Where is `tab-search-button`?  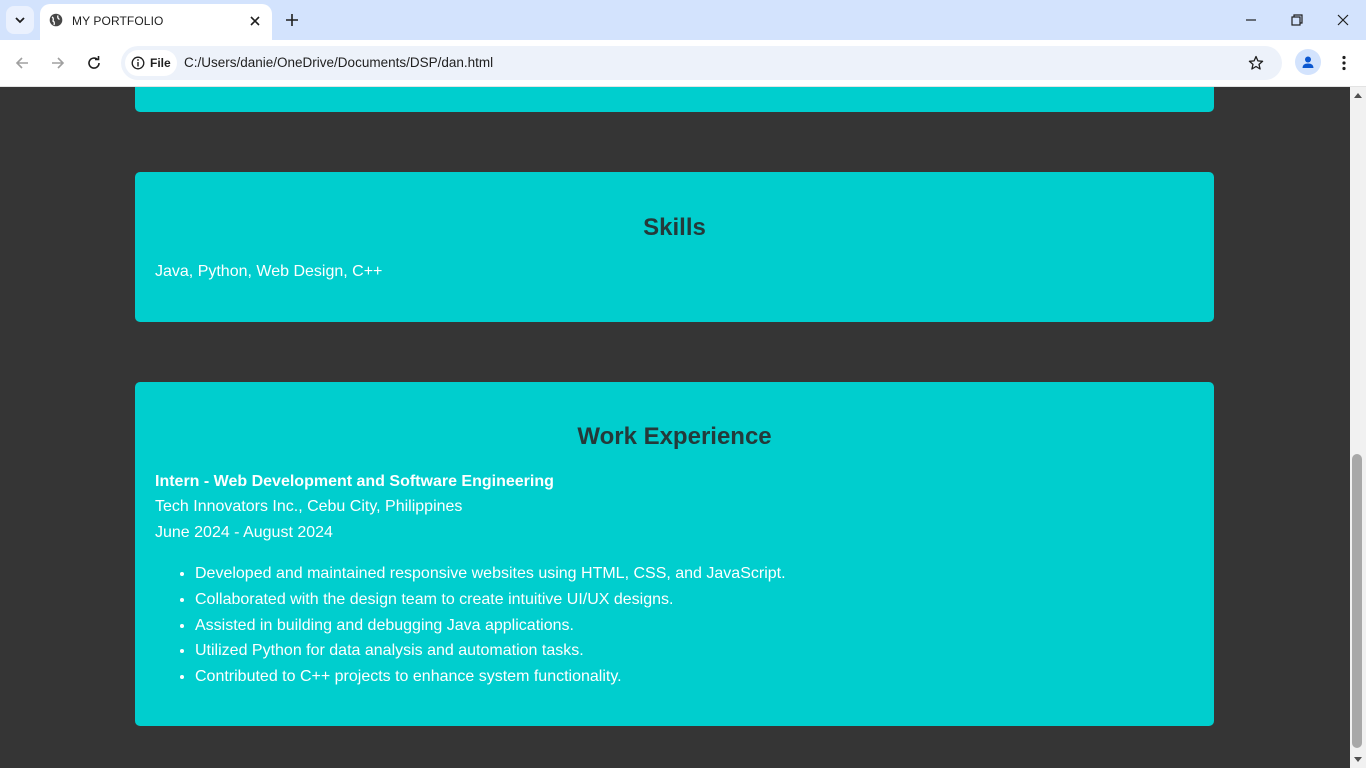 tab-search-button is located at coordinates (20, 20).